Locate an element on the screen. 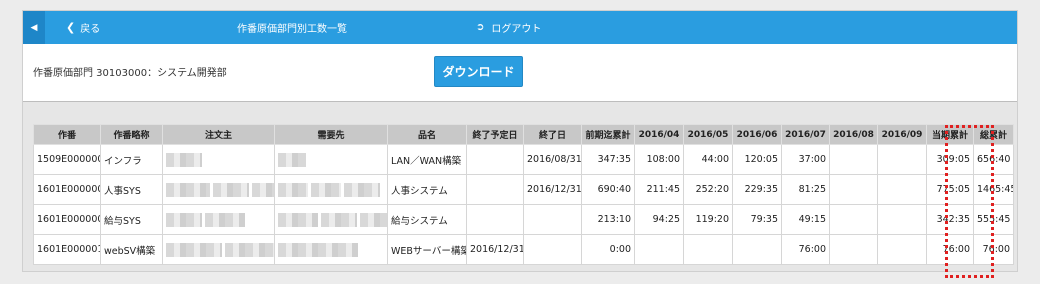  column-header: 終了日 is located at coordinates (552, 134).